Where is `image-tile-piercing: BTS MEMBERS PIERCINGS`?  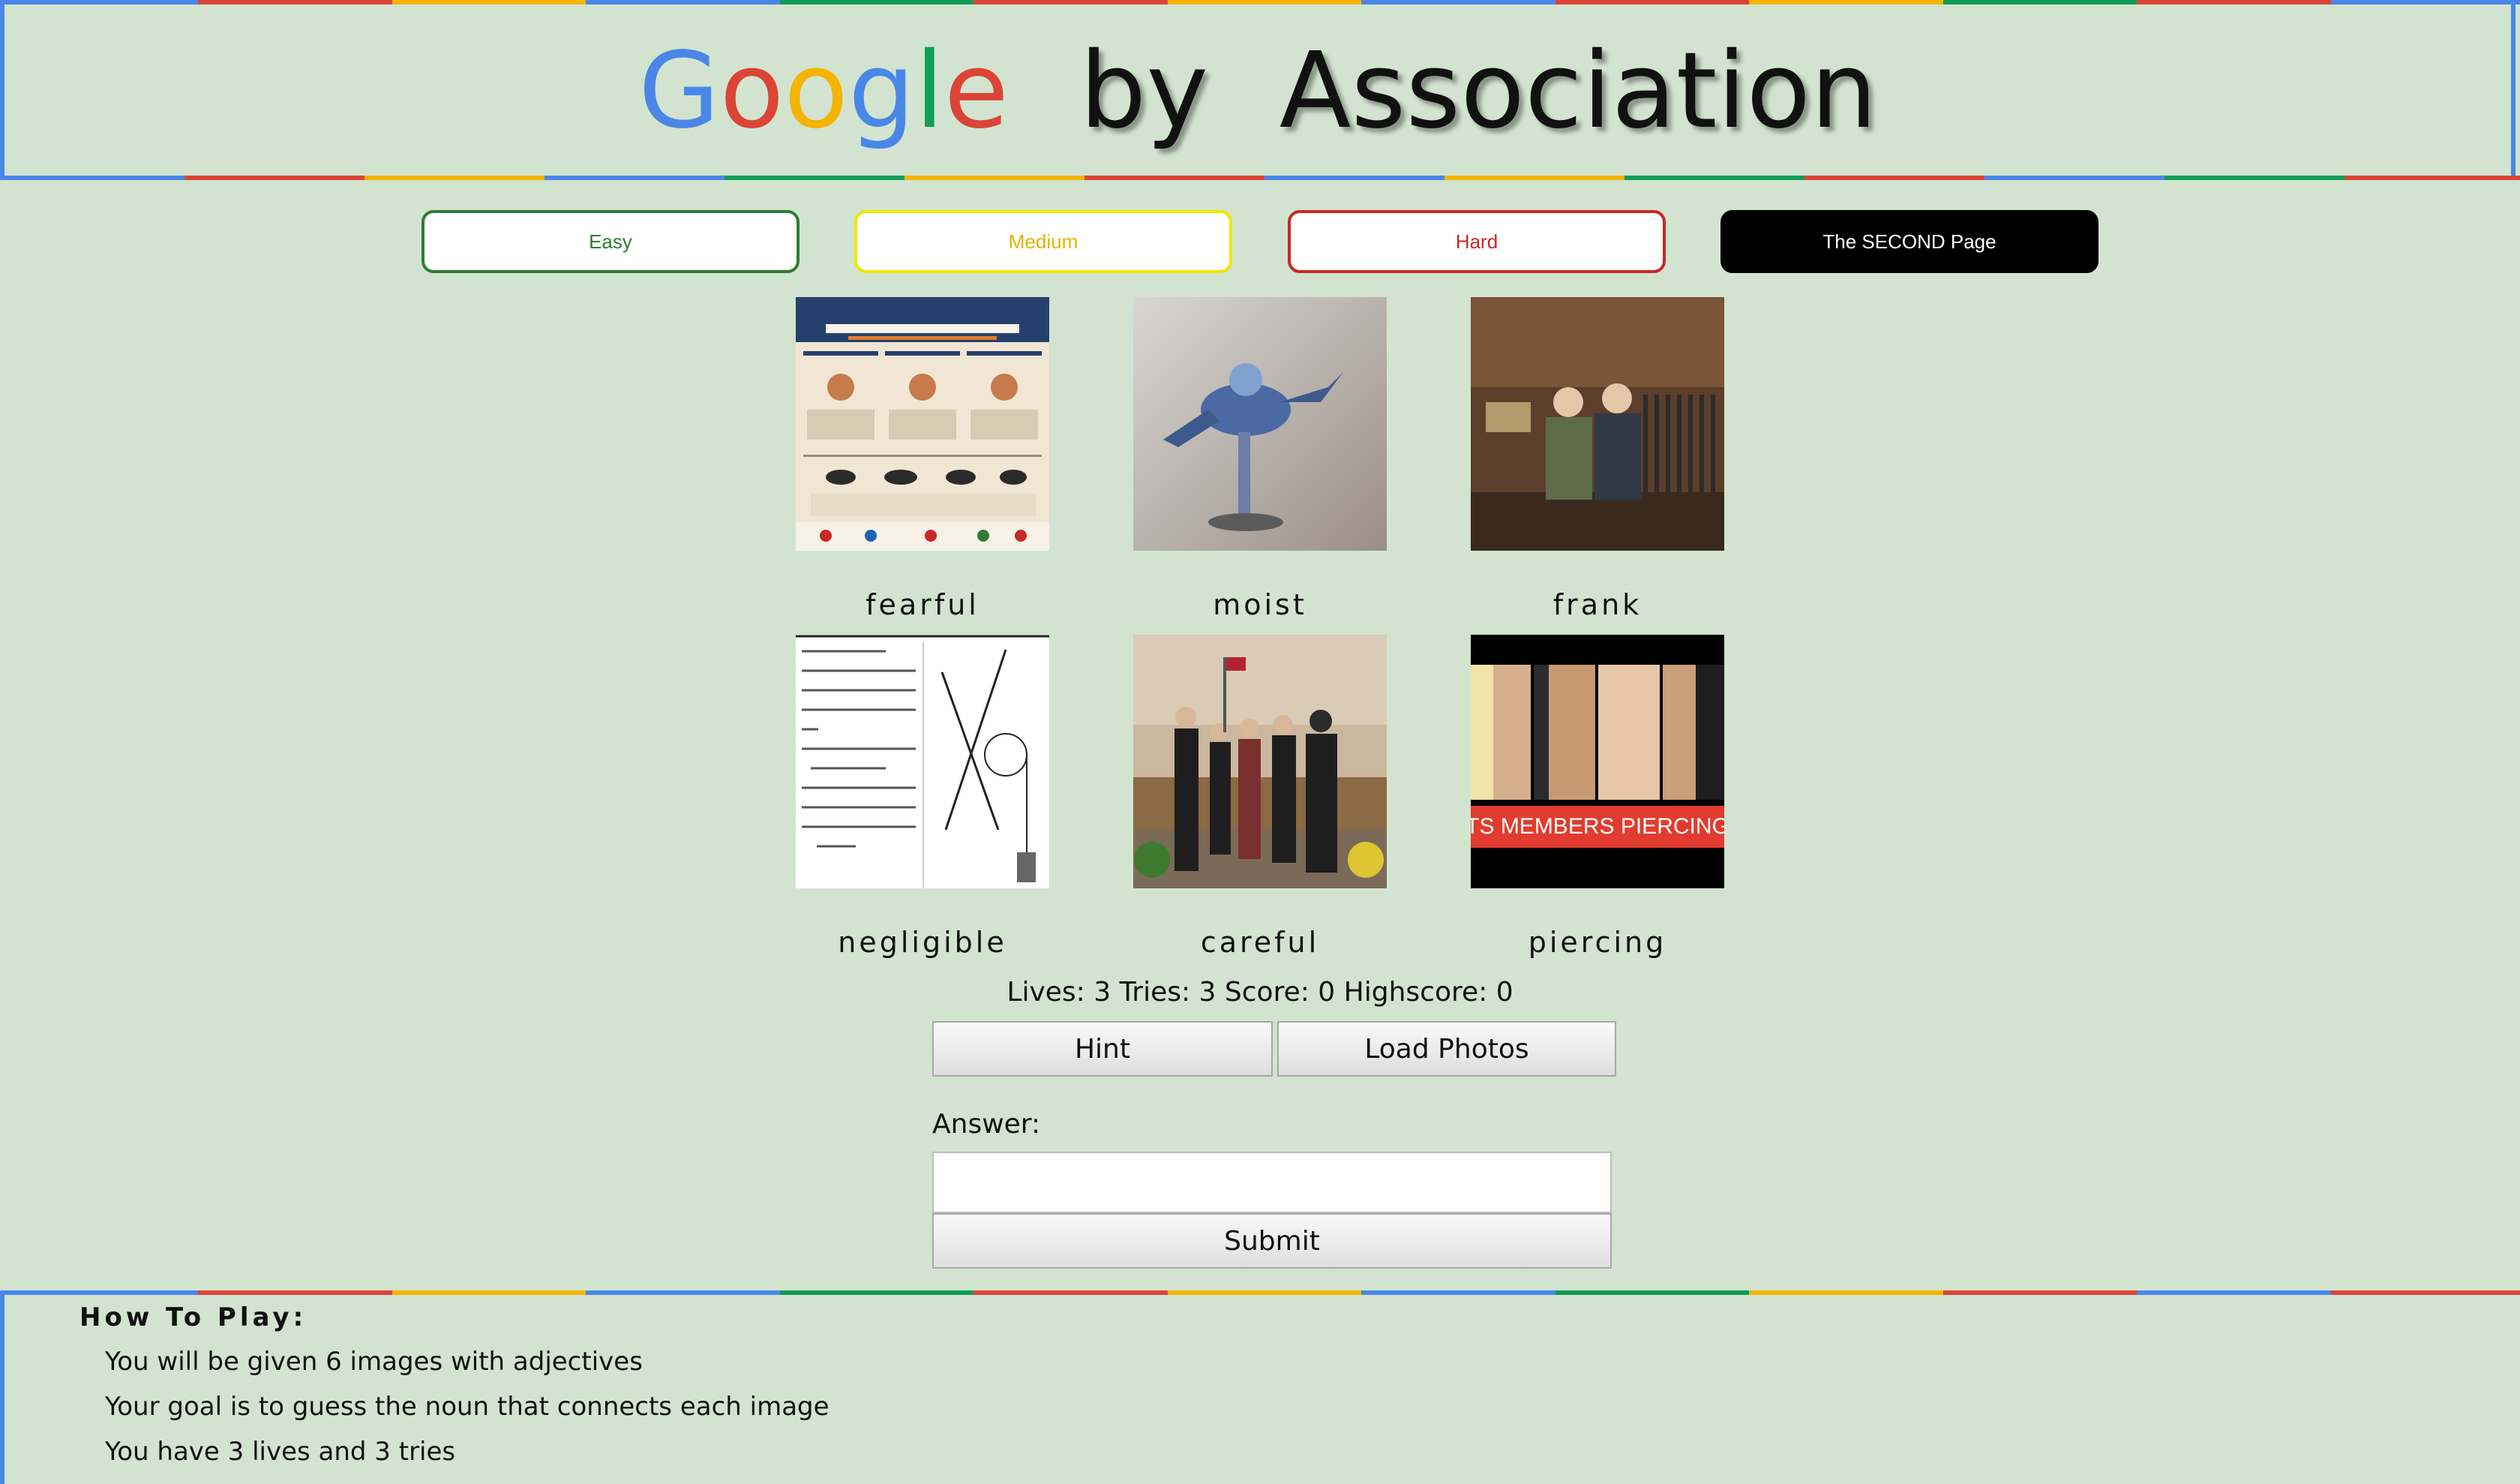 image-tile-piercing: BTS MEMBERS PIERCINGS is located at coordinates (1597, 761).